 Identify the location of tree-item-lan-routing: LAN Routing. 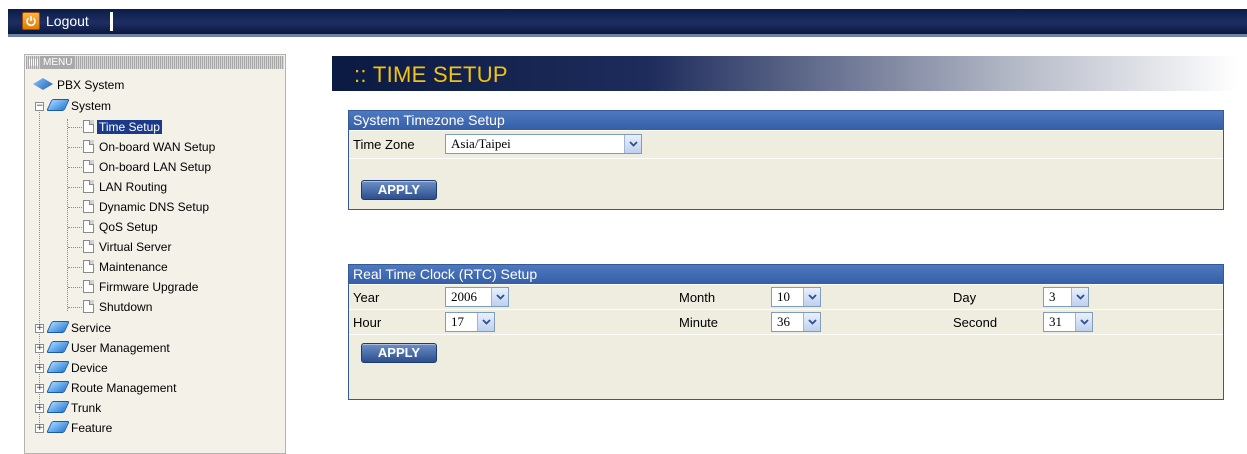
(126, 187).